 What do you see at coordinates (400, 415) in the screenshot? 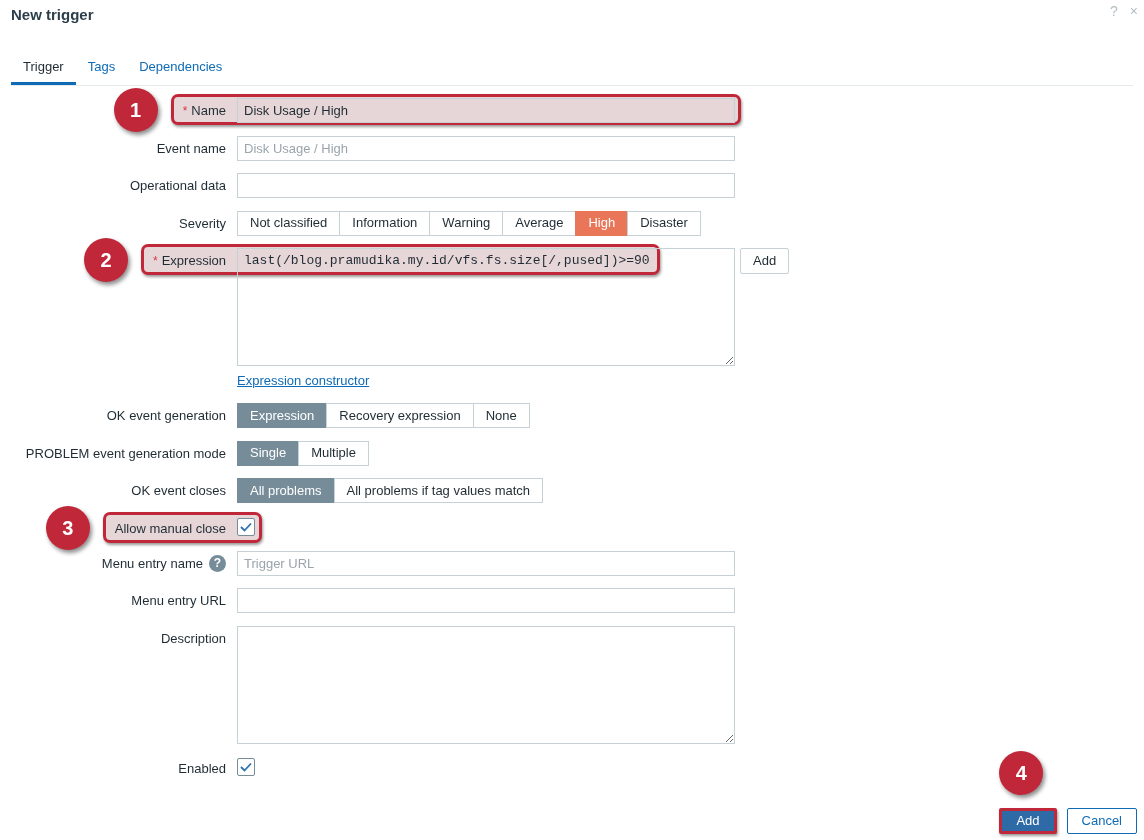
I see `segment-option: Recovery expression` at bounding box center [400, 415].